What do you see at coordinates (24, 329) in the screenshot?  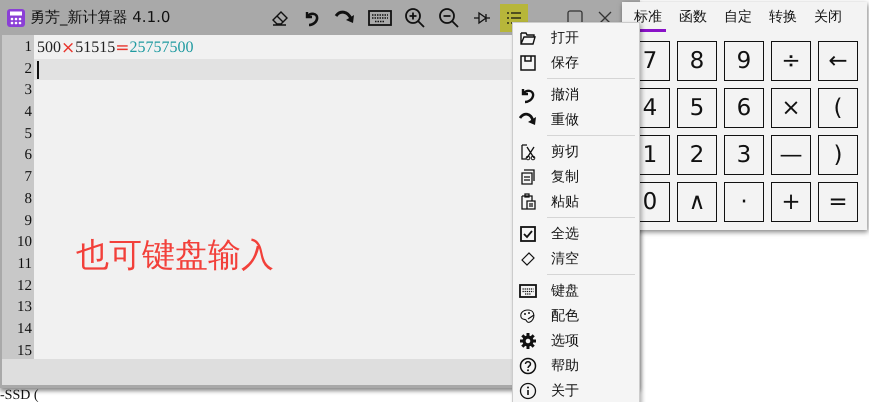 I see `line-number: 14` at bounding box center [24, 329].